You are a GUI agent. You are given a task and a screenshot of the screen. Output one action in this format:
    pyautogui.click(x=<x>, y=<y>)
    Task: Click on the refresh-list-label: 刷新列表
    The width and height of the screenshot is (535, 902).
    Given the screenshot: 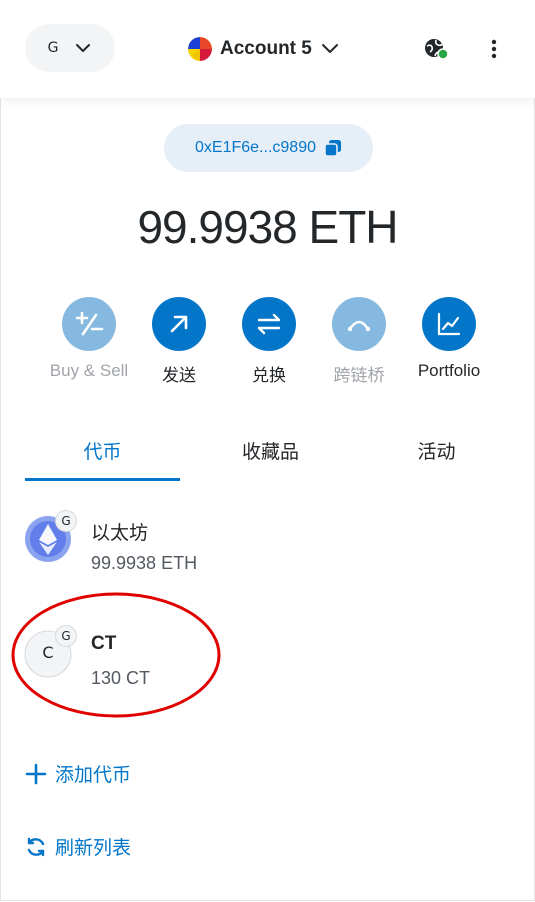 What is the action you would take?
    pyautogui.click(x=93, y=848)
    